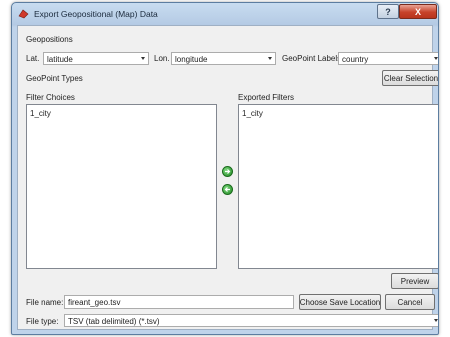 This screenshot has height=337, width=450. I want to click on filter-choices-heading: Filter Choices, so click(50, 97).